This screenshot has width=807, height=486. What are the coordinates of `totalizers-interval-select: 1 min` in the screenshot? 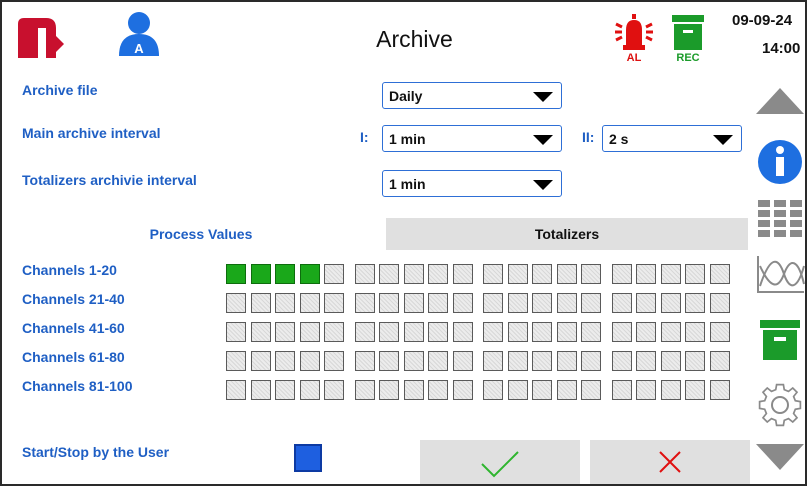 It's located at (472, 183).